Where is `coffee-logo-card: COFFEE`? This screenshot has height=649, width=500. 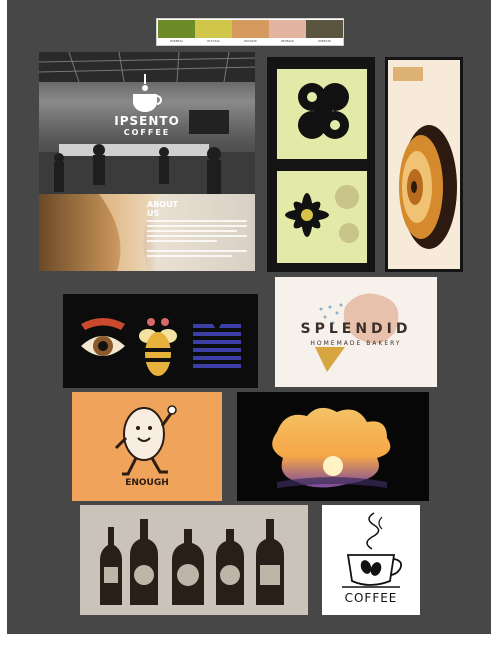
coffee-logo-card: COFFEE is located at coordinates (371, 560).